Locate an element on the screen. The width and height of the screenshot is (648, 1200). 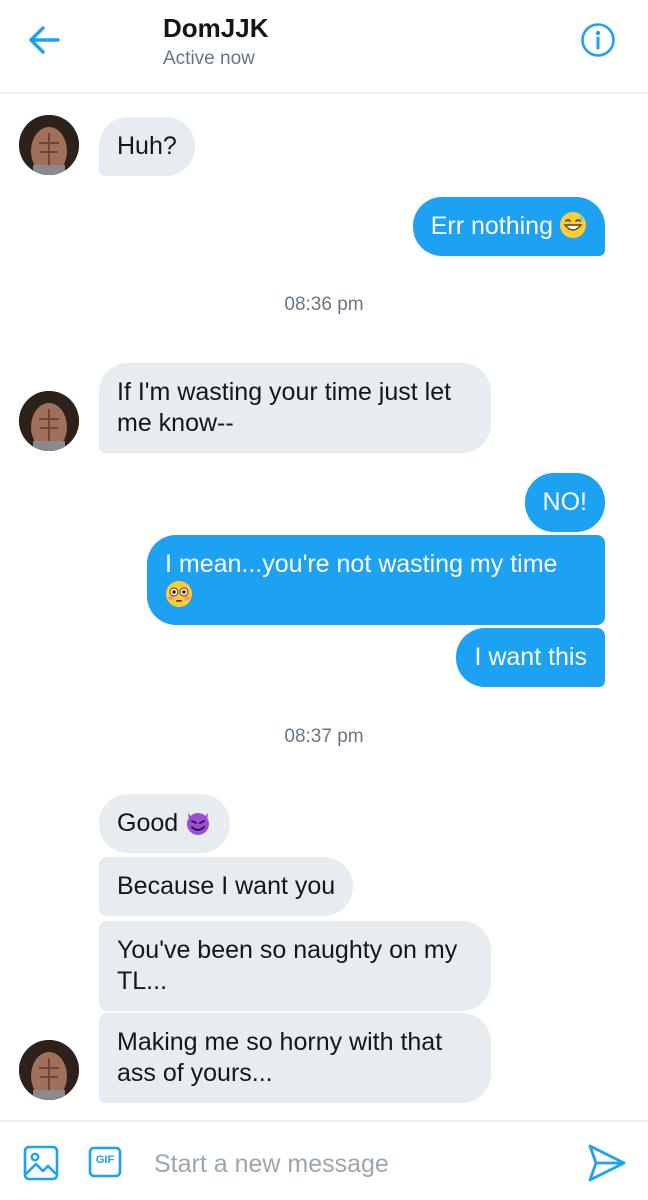
add-gif-button: GIF is located at coordinates (105, 1162).